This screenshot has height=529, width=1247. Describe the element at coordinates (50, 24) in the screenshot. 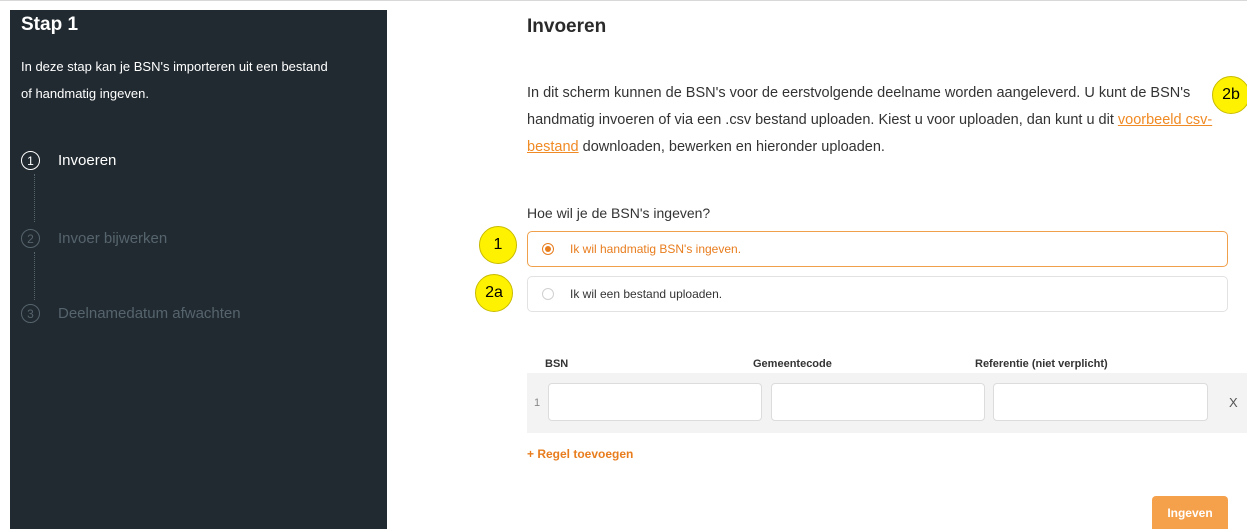

I see `sidebar-title: Stap 1` at that location.